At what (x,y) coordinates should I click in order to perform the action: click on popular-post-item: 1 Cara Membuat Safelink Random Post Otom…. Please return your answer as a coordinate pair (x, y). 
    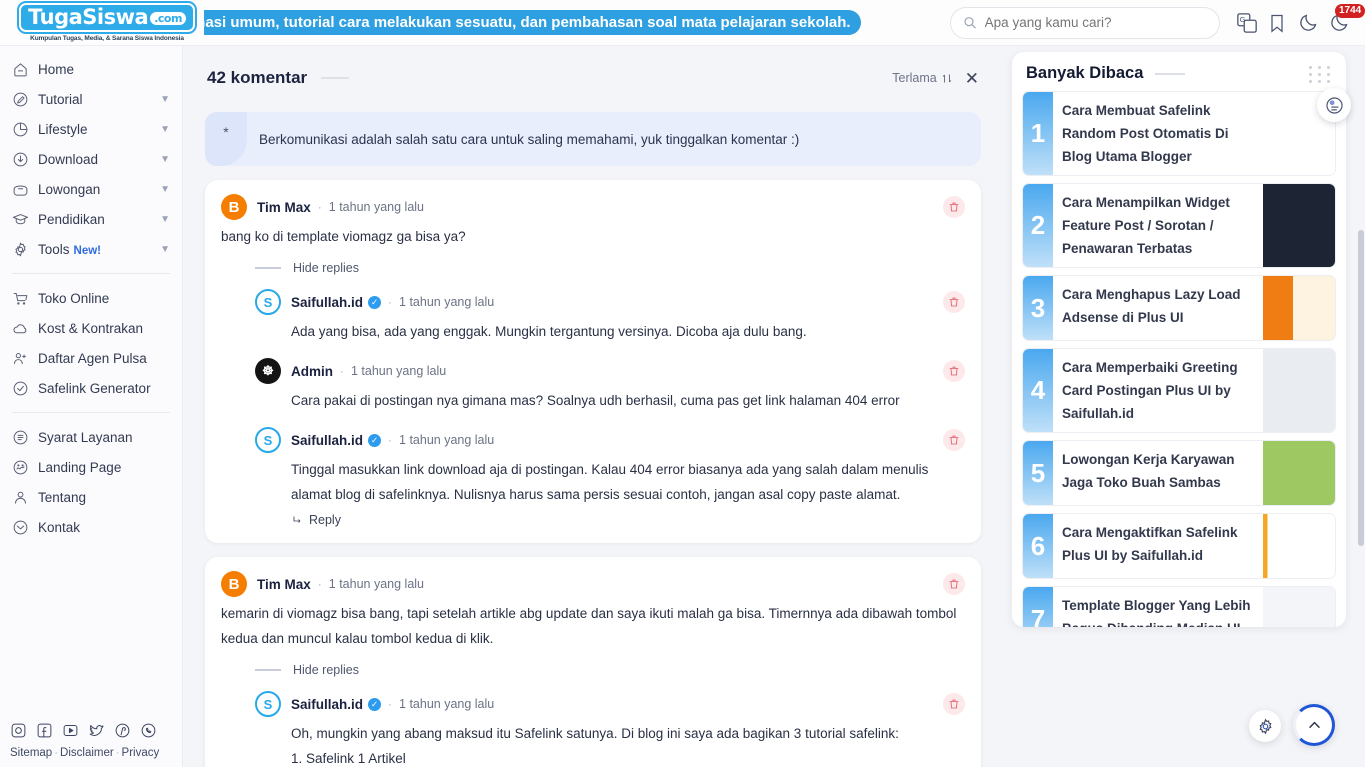
    Looking at the image, I should click on (1179, 133).